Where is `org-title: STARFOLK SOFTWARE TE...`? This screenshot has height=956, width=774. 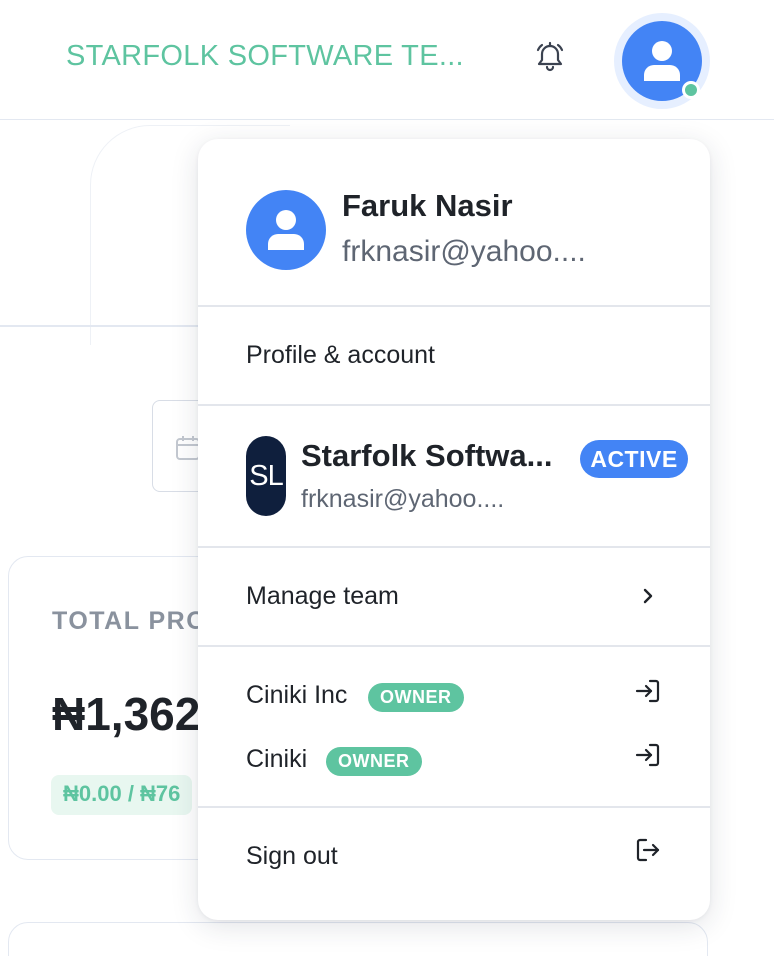
org-title: STARFOLK SOFTWARE TE... is located at coordinates (265, 56).